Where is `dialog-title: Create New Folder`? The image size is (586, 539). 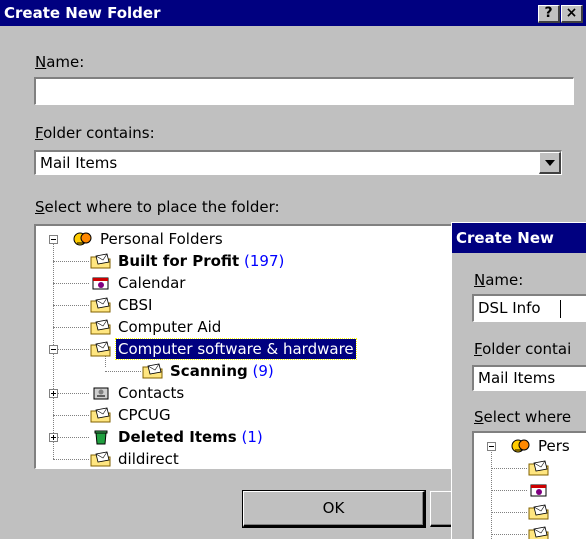 dialog-title: Create New Folder is located at coordinates (82, 13).